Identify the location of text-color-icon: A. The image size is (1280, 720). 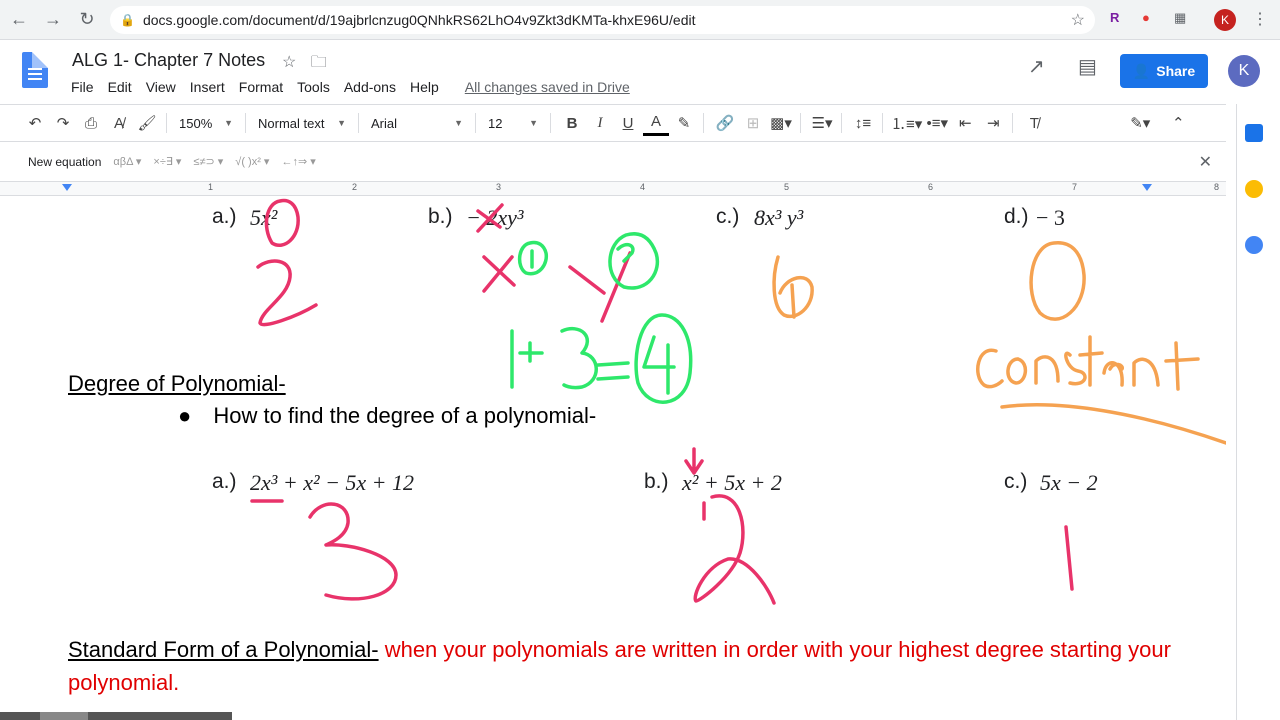
(656, 123).